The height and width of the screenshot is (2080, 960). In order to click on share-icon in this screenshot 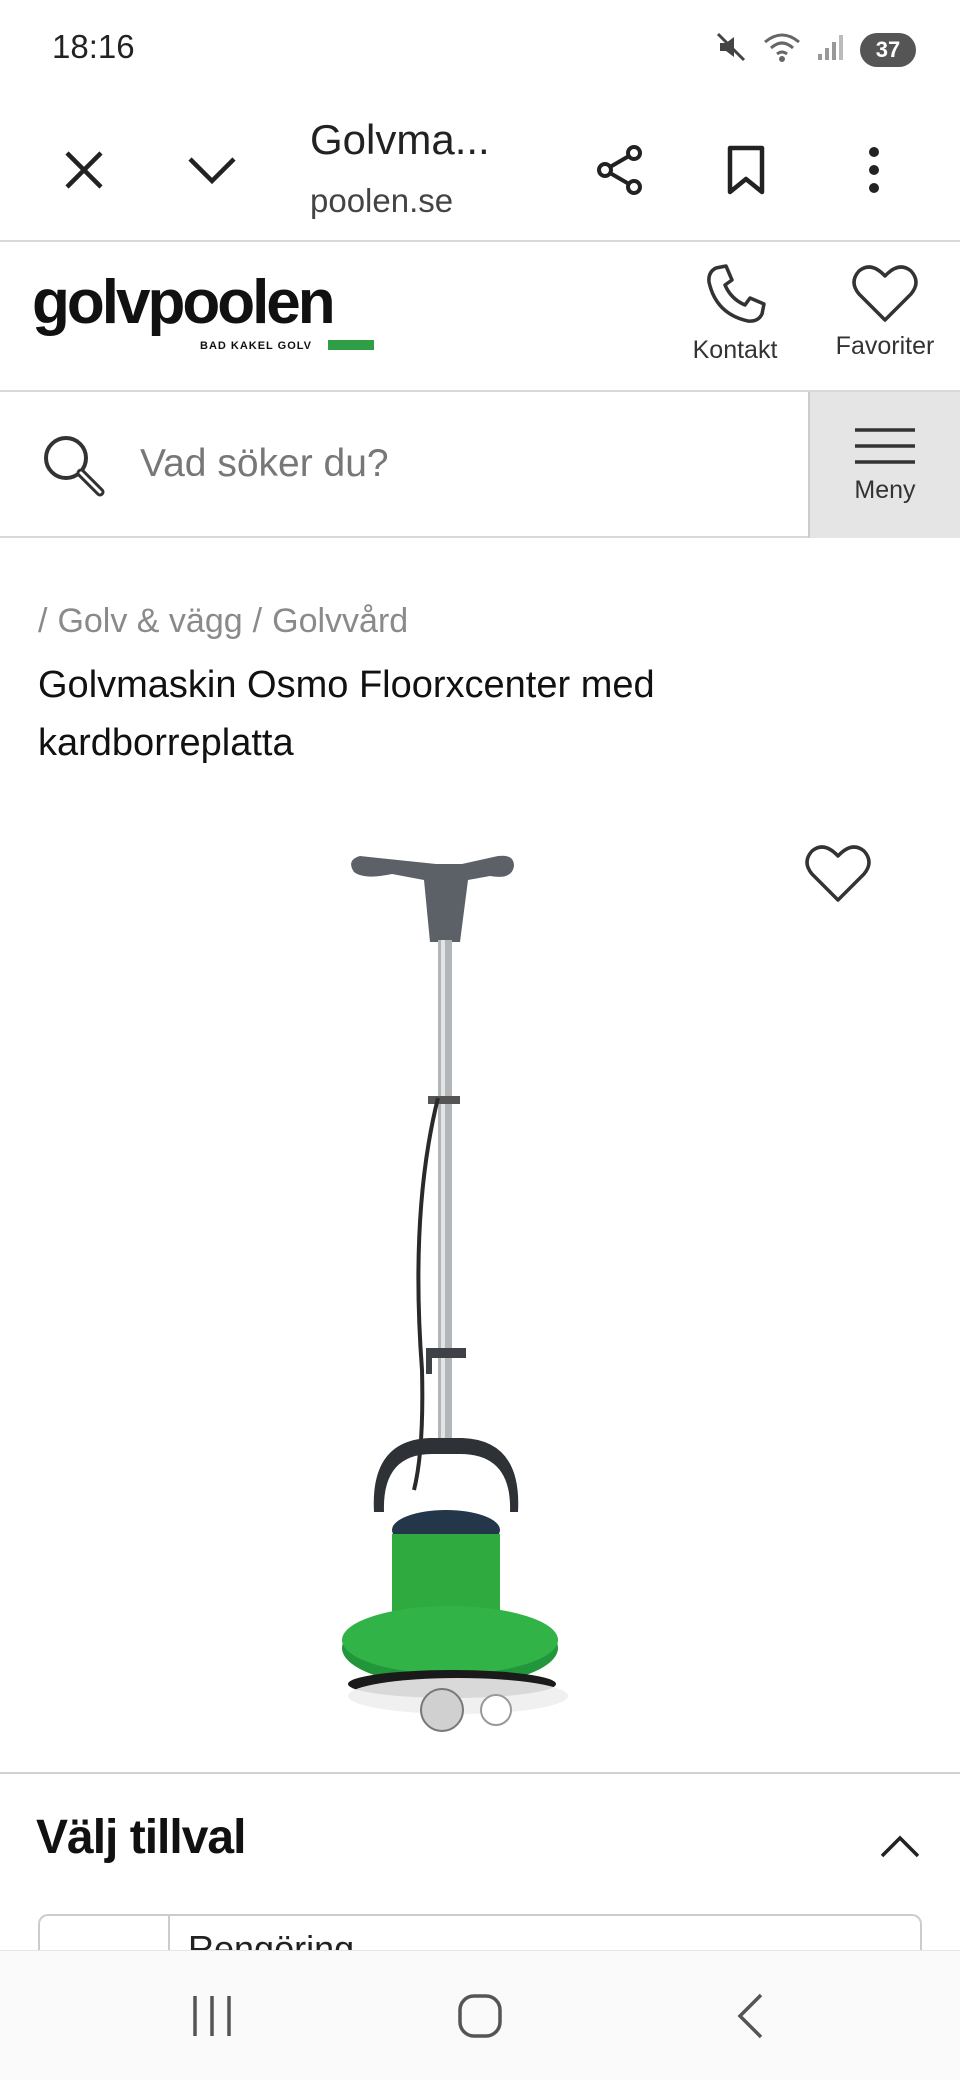, I will do `click(619, 170)`.